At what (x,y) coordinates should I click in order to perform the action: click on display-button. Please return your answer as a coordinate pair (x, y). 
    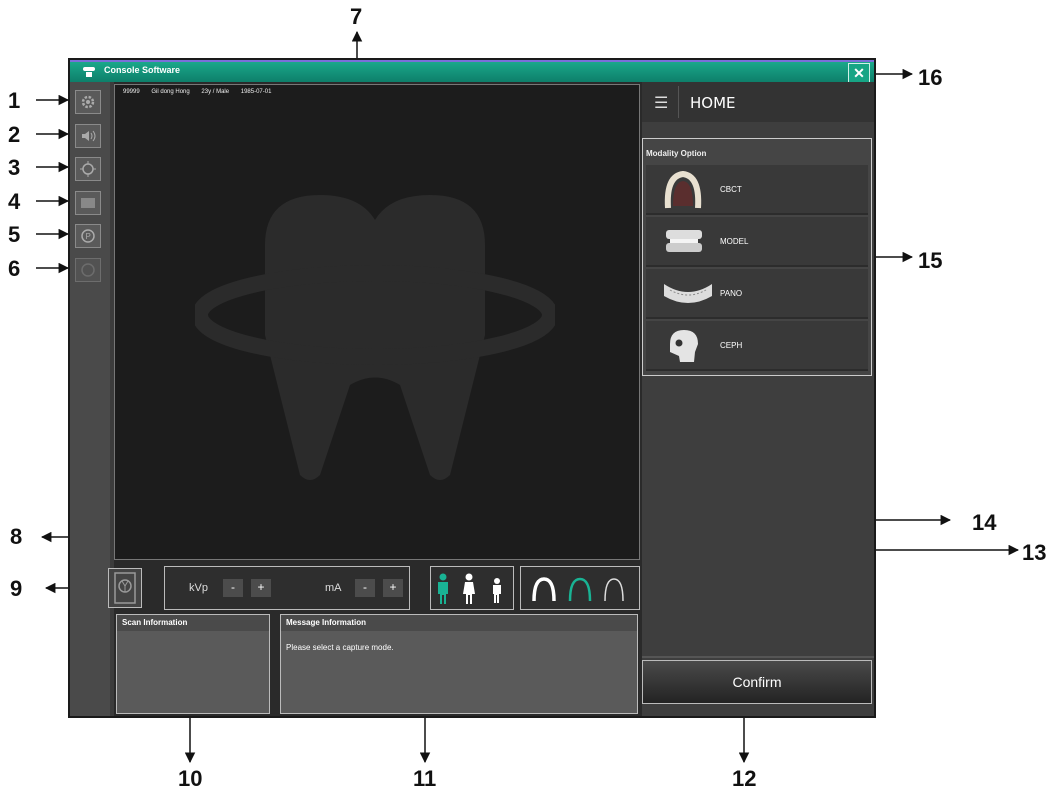
    Looking at the image, I should click on (88, 203).